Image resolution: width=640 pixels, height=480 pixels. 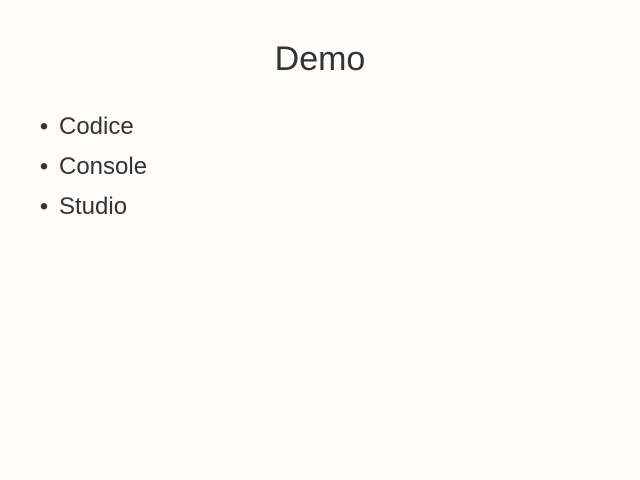 I want to click on list-item: • Codice, so click(x=73, y=130).